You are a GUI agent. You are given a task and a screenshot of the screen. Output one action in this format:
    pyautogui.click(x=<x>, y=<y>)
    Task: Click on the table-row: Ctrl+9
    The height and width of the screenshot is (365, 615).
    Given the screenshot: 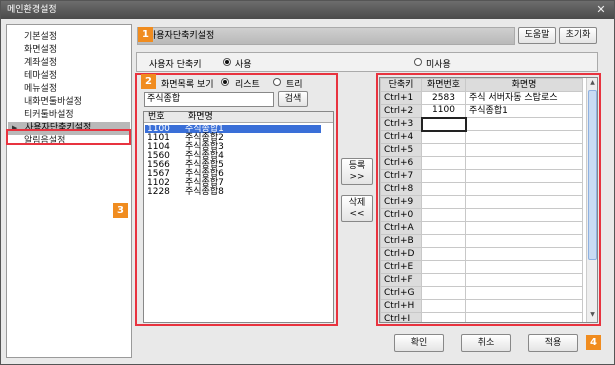 What is the action you would take?
    pyautogui.click(x=481, y=202)
    